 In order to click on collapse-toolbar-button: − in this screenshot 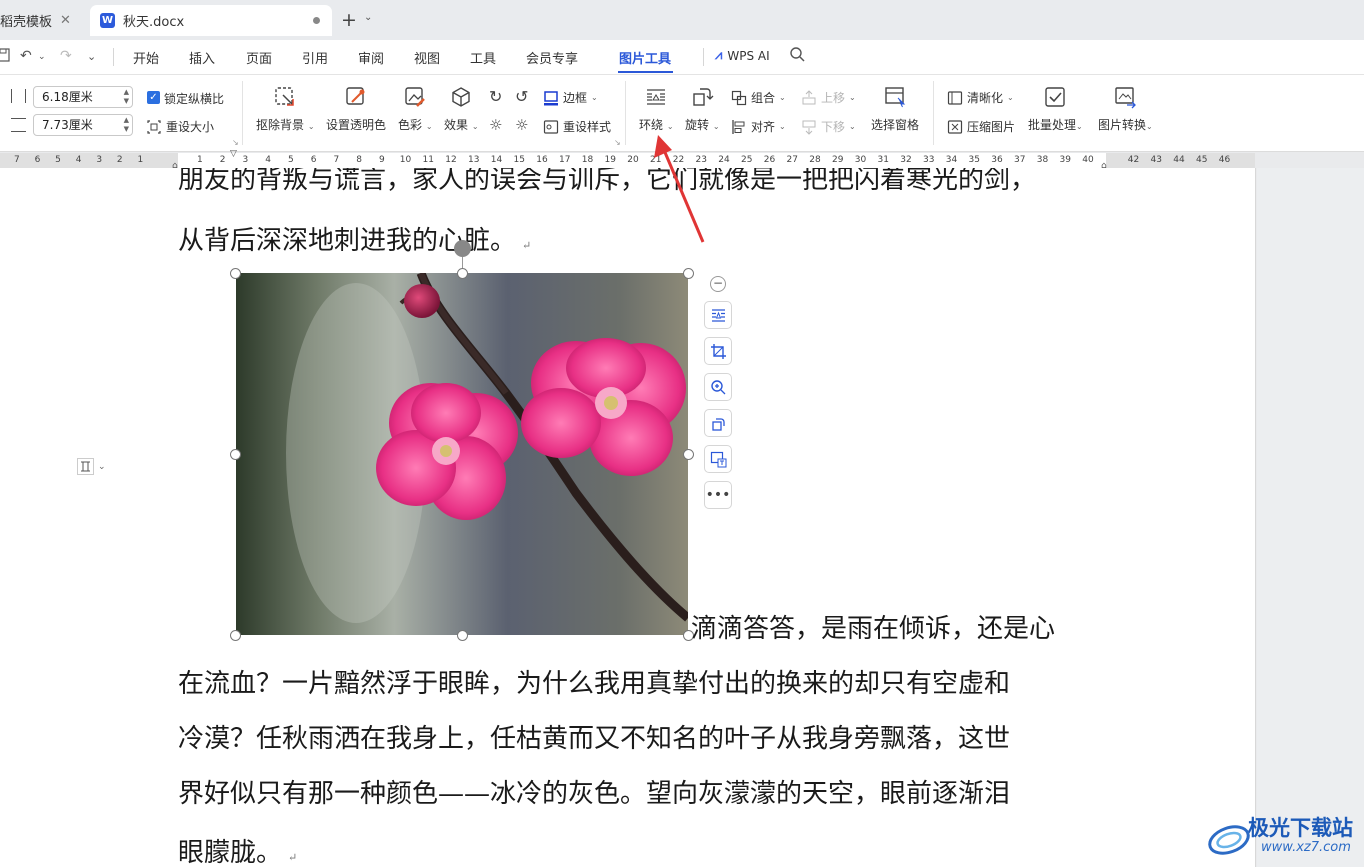, I will do `click(718, 284)`.